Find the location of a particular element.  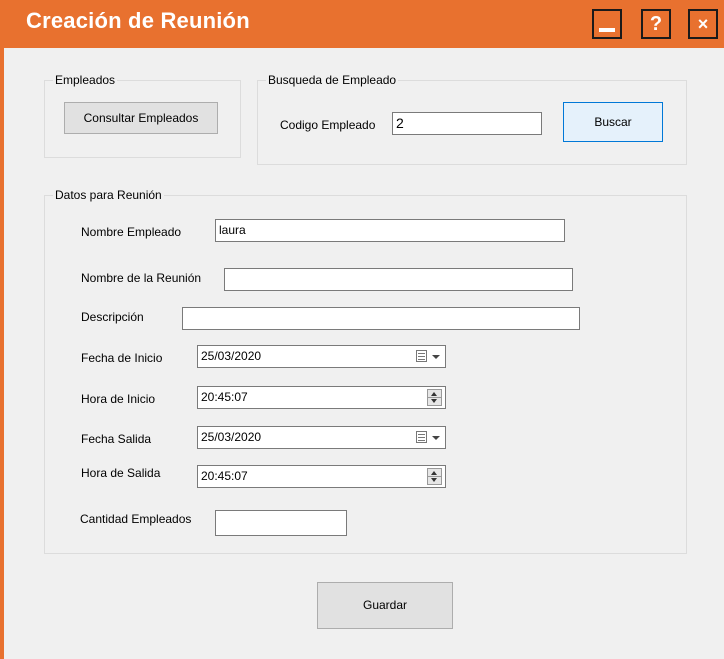

codigo-empleado-label: Codigo Empleado is located at coordinates (328, 125).